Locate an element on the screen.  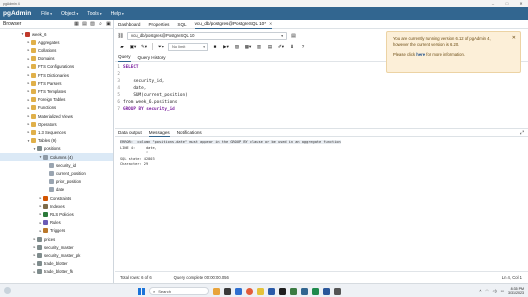
search-icon: ⌕ is located at coordinates (100, 24).